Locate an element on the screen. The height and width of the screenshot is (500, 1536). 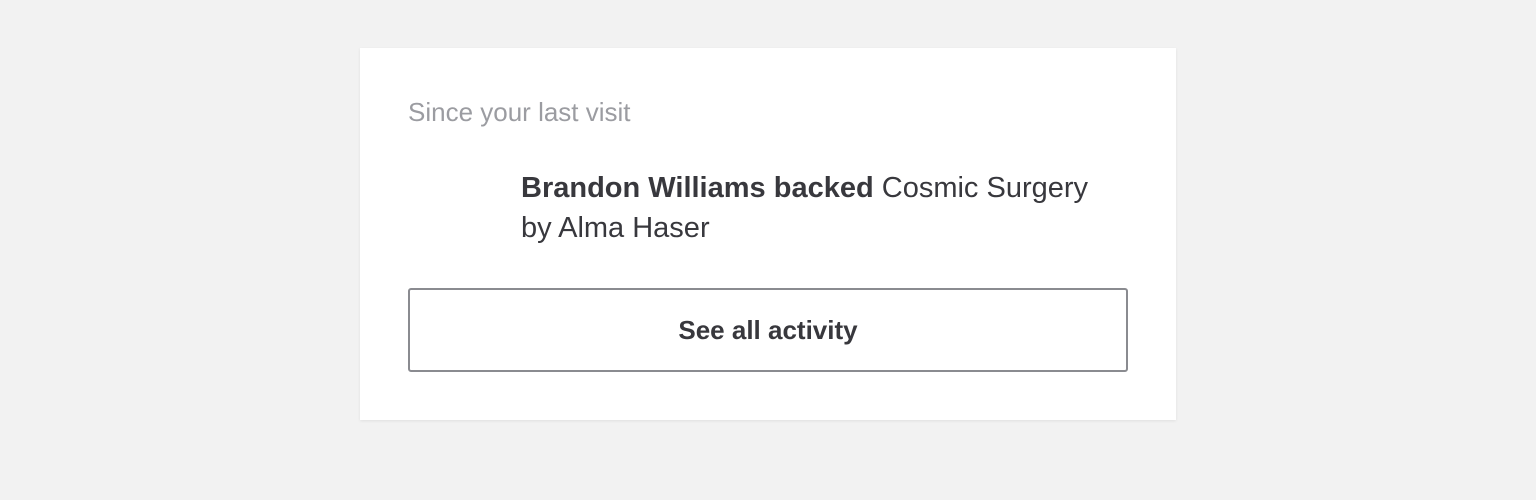
section-heading: Since your last visit is located at coordinates (519, 112).